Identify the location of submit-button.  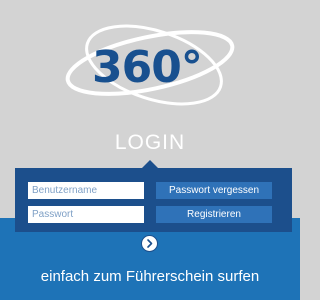
(149, 243).